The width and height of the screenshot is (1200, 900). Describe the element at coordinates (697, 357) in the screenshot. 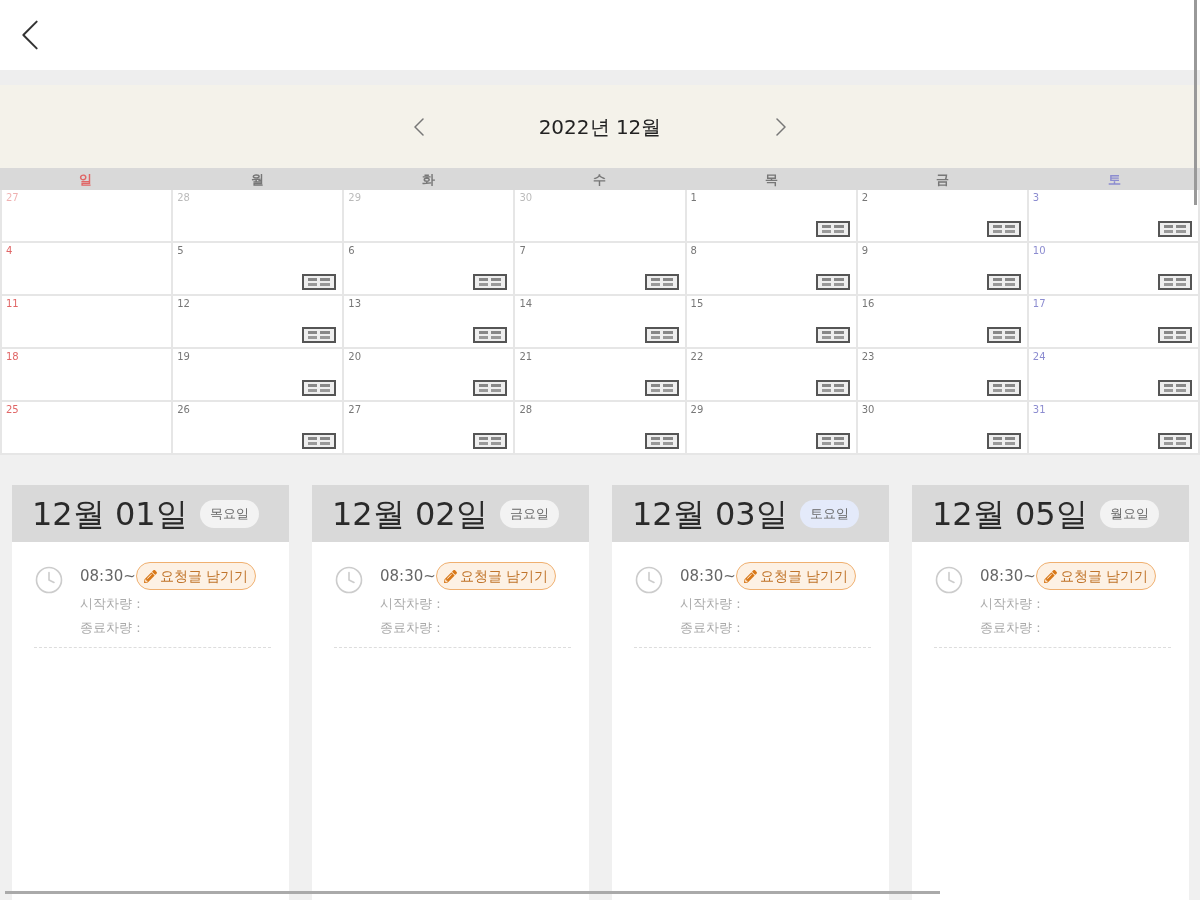

I see `day-number: 22` at that location.